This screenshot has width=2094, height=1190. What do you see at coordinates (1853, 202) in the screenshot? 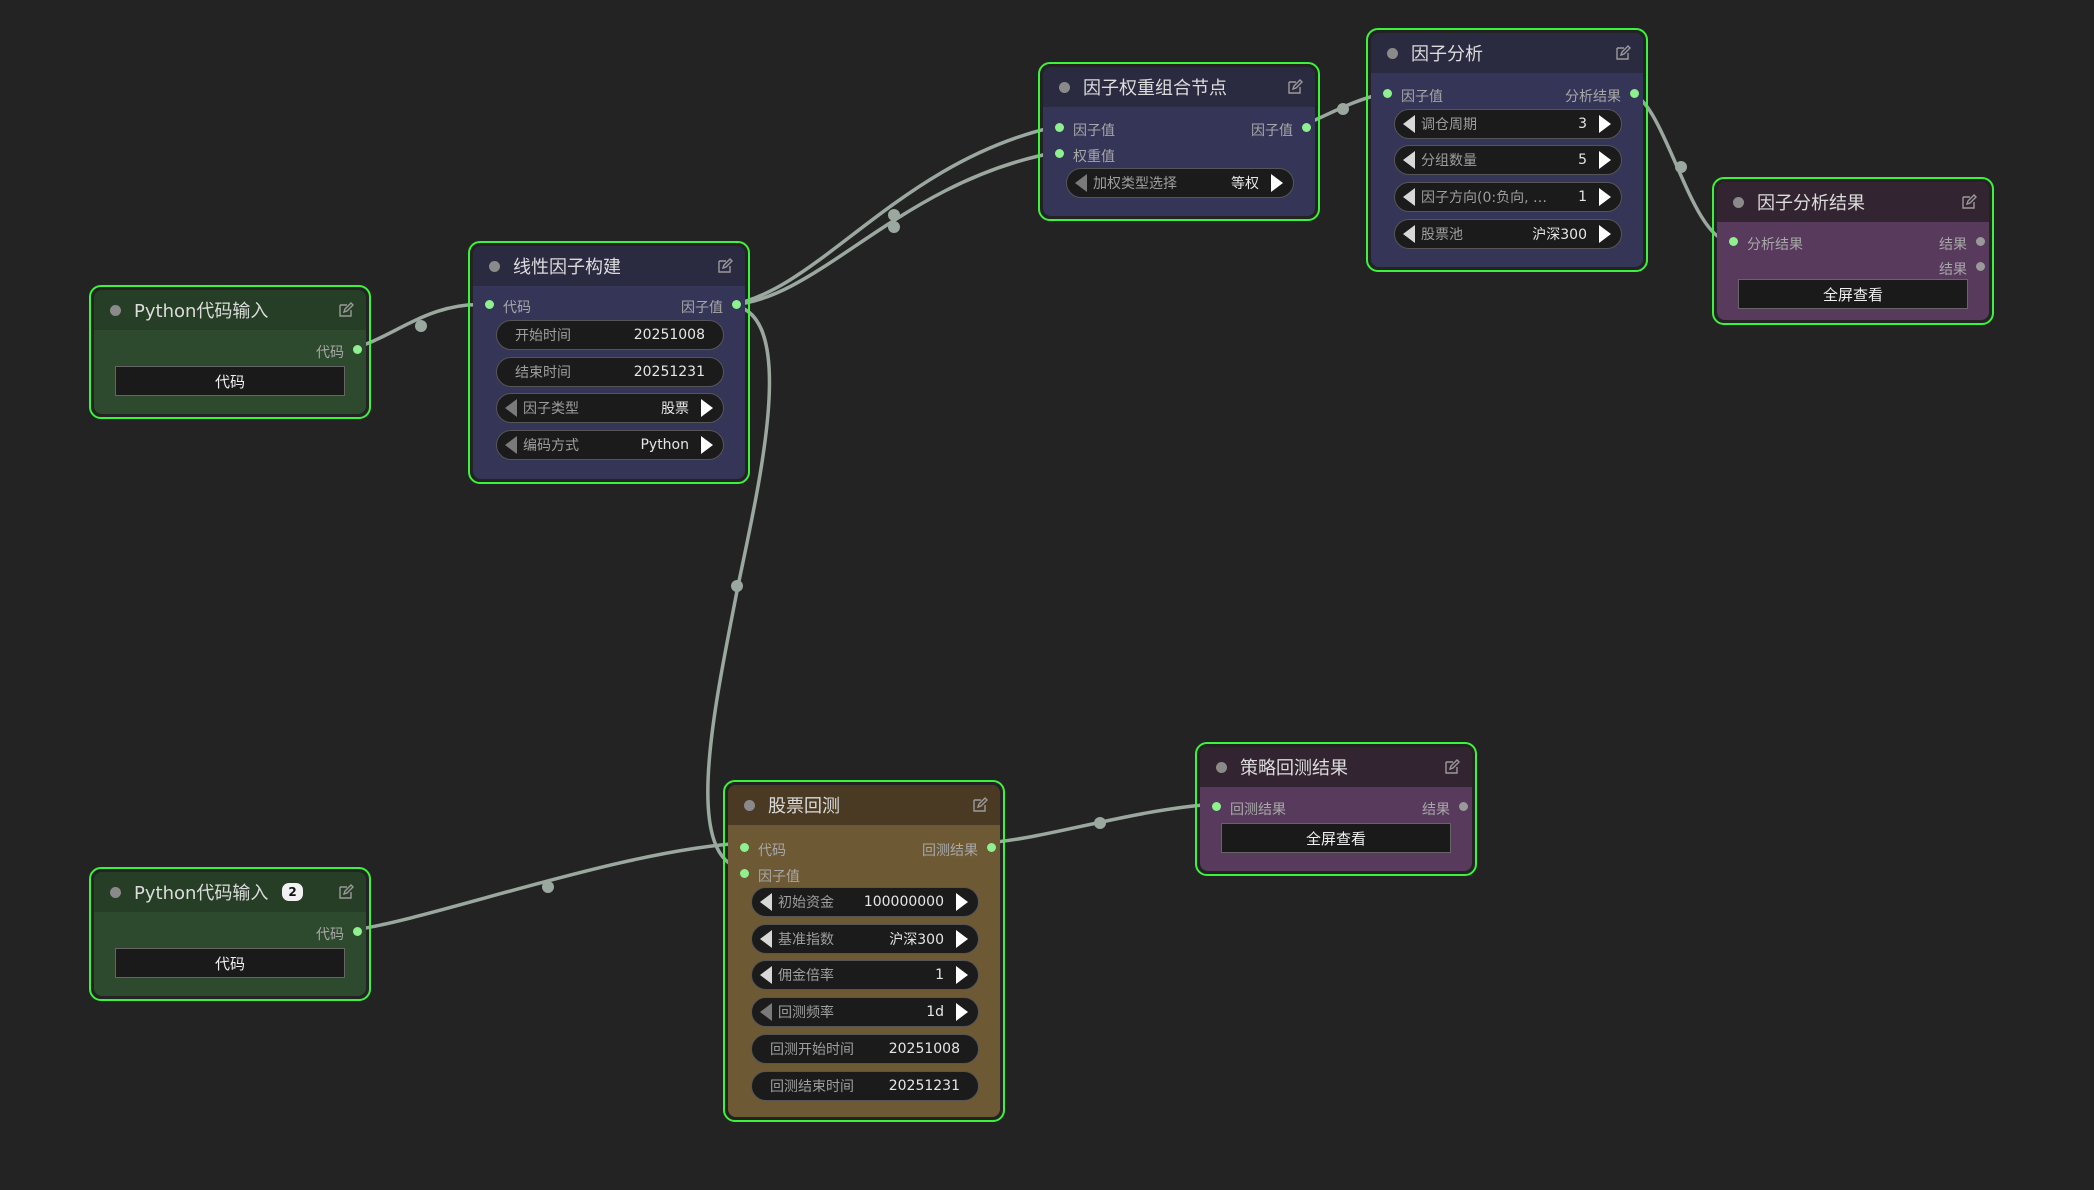
I see `node-title-bar: 因子分析结果` at bounding box center [1853, 202].